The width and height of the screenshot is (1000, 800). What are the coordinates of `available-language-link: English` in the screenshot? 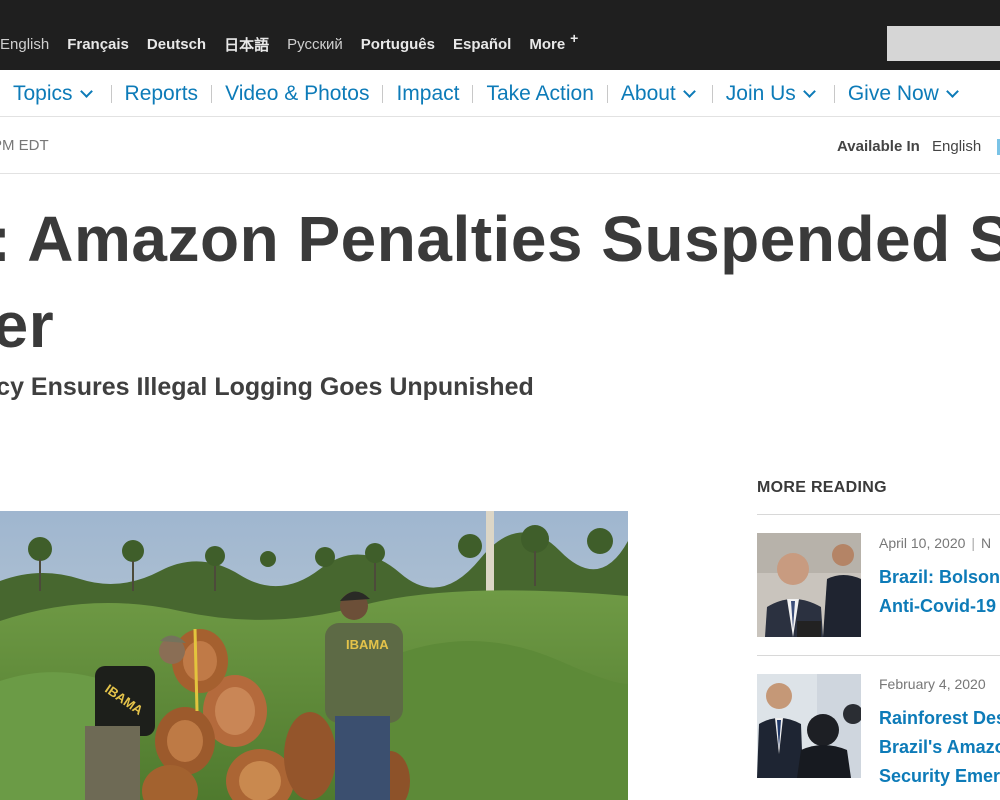 It's located at (956, 146).